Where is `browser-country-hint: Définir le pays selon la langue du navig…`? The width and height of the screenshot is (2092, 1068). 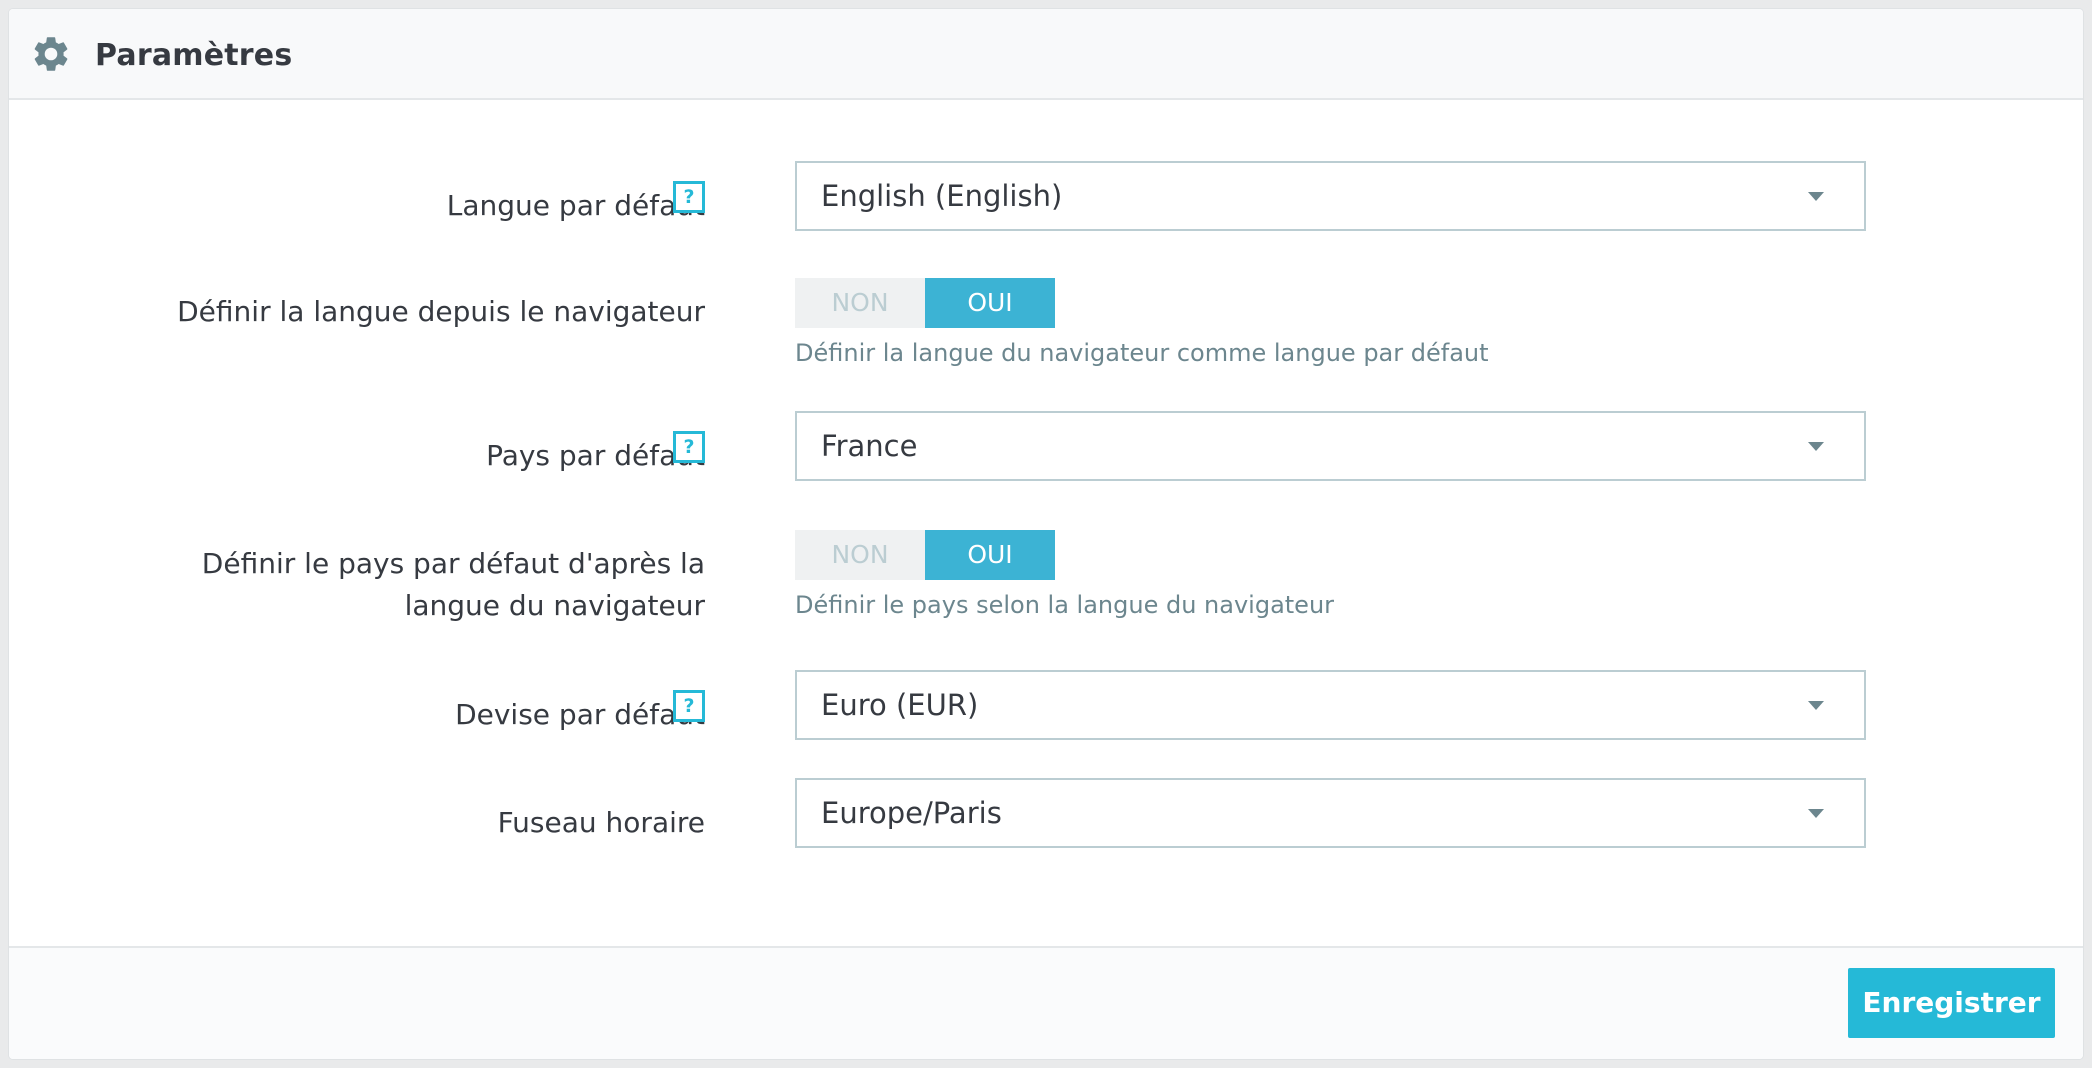 browser-country-hint: Définir le pays selon la langue du navig… is located at coordinates (1065, 605).